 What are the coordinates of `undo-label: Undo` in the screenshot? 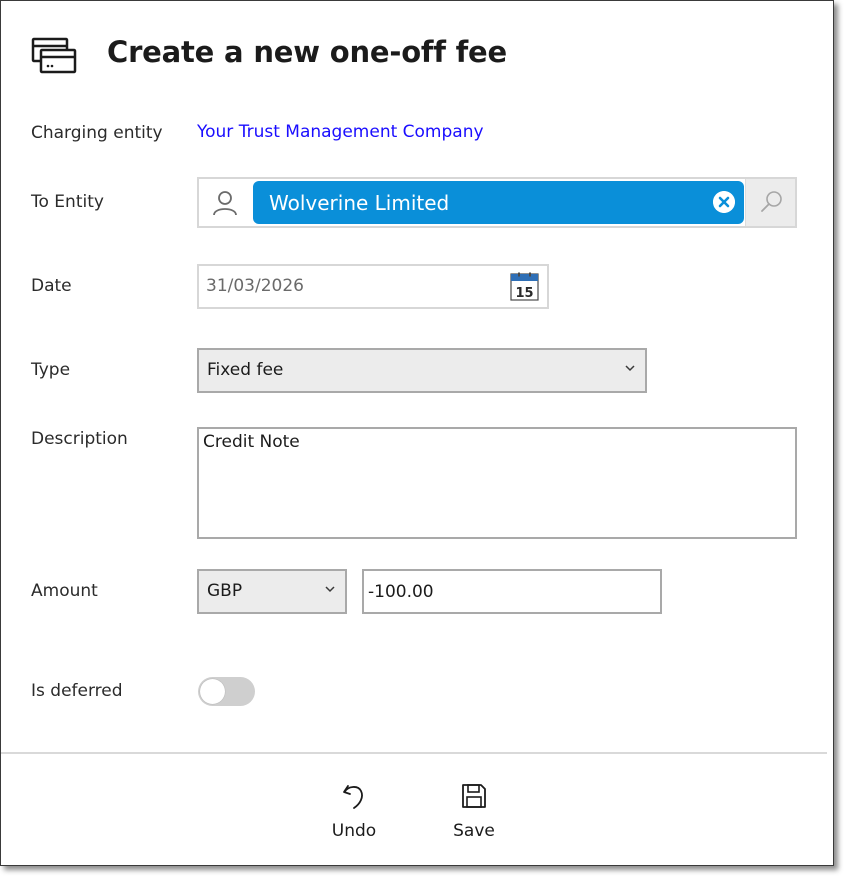 It's located at (354, 831).